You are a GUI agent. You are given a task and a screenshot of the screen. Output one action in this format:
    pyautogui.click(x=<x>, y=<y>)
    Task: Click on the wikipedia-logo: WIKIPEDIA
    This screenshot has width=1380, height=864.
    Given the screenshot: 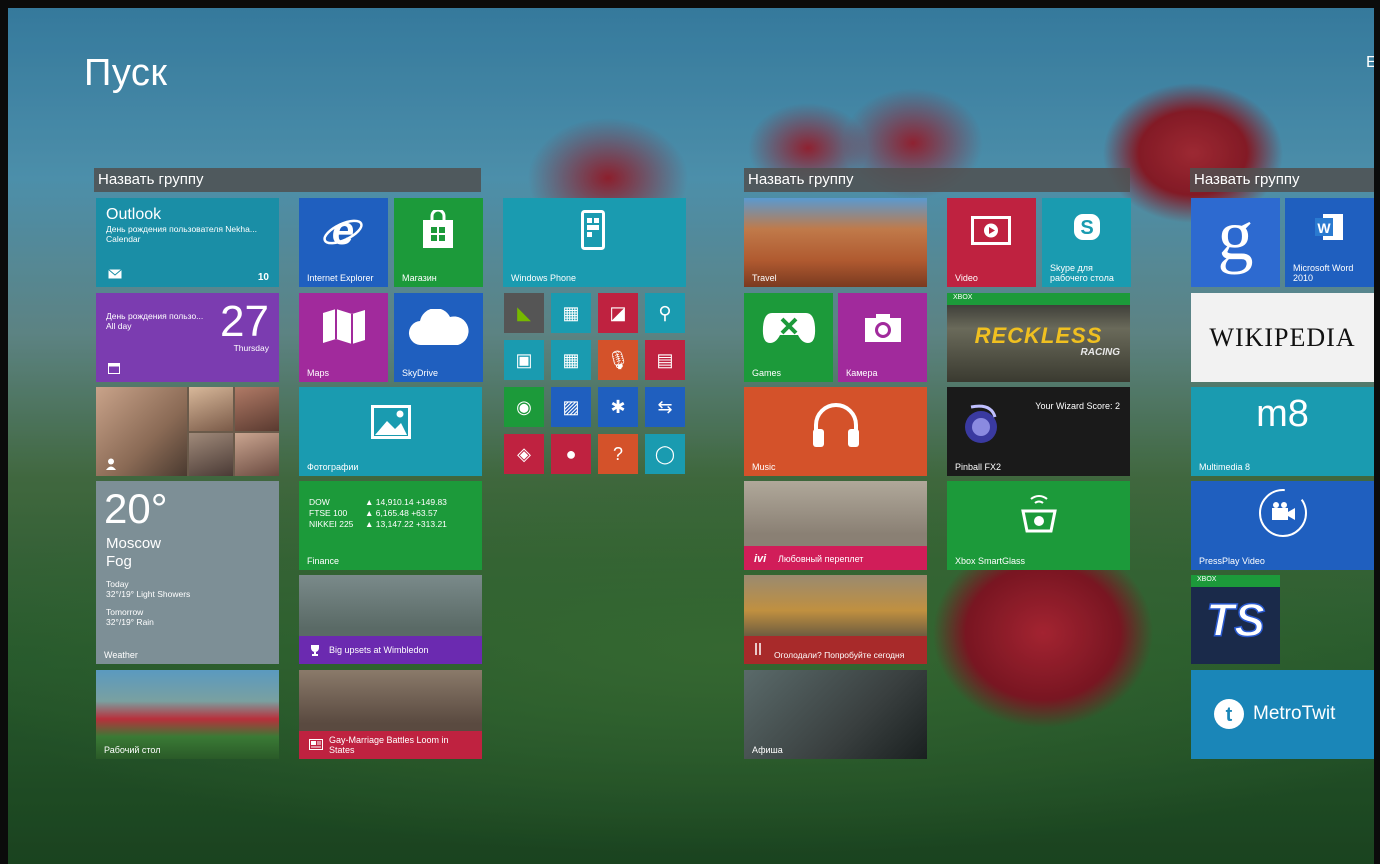 What is the action you would take?
    pyautogui.click(x=1282, y=337)
    